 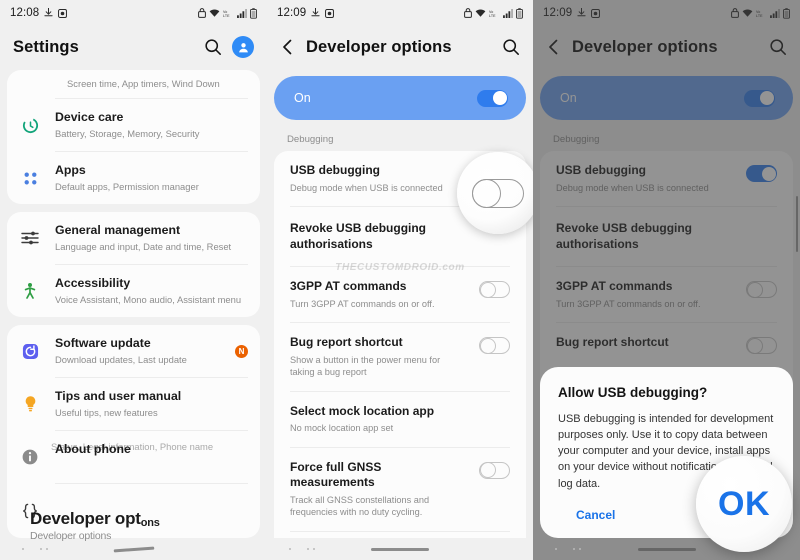 What do you see at coordinates (336, 474) in the screenshot?
I see `dev-item-title: Force full GNSS measurements` at bounding box center [336, 474].